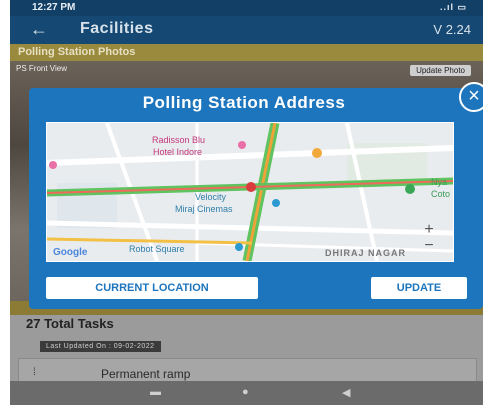  Describe the element at coordinates (429, 246) in the screenshot. I see `zoom-out-button: −` at that location.